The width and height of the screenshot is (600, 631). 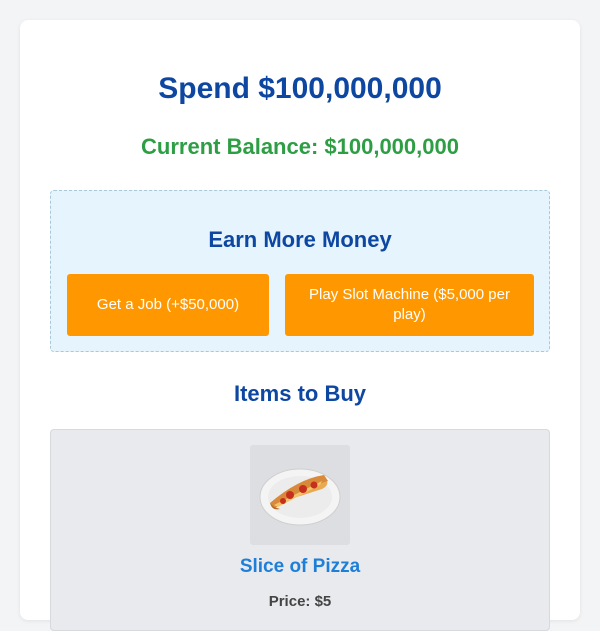 What do you see at coordinates (300, 566) in the screenshot?
I see `item-name: Slice of Pizza` at bounding box center [300, 566].